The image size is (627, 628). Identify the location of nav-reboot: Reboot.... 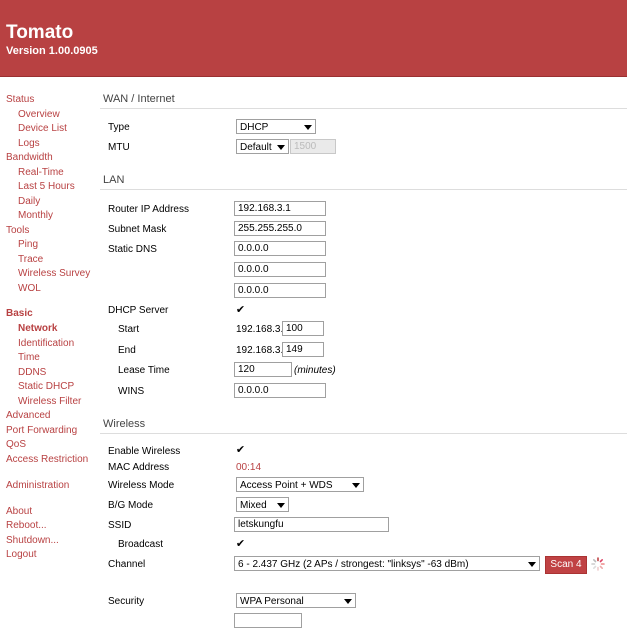
(26, 525).